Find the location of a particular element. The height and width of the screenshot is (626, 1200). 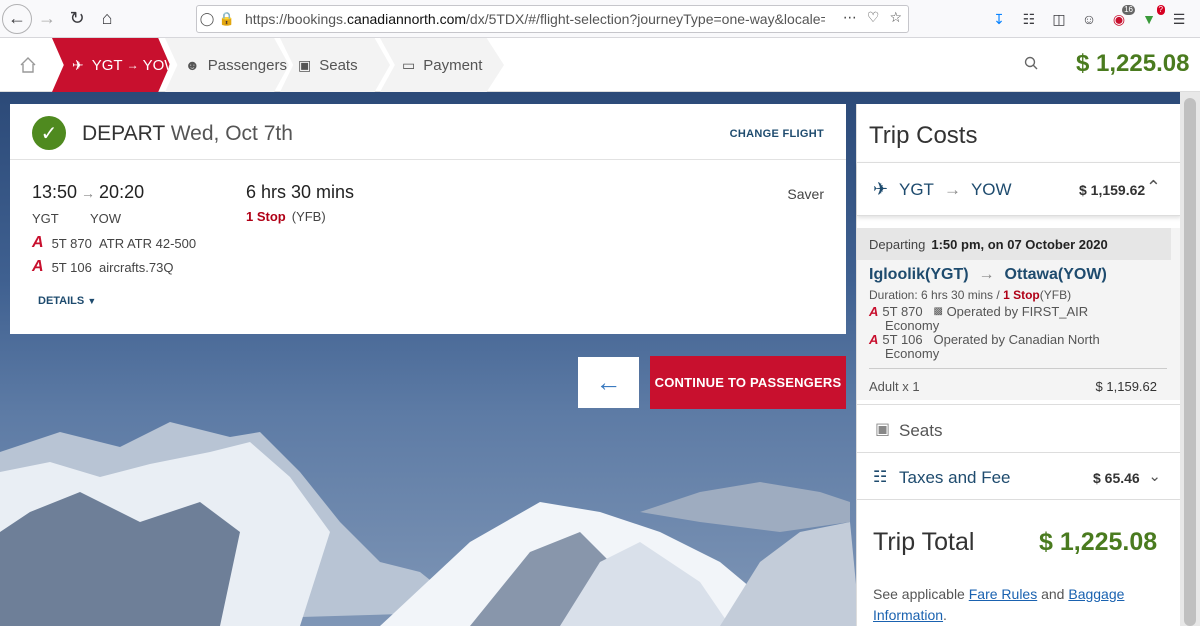

details-toggle: DETAILS ▼ is located at coordinates (67, 301).